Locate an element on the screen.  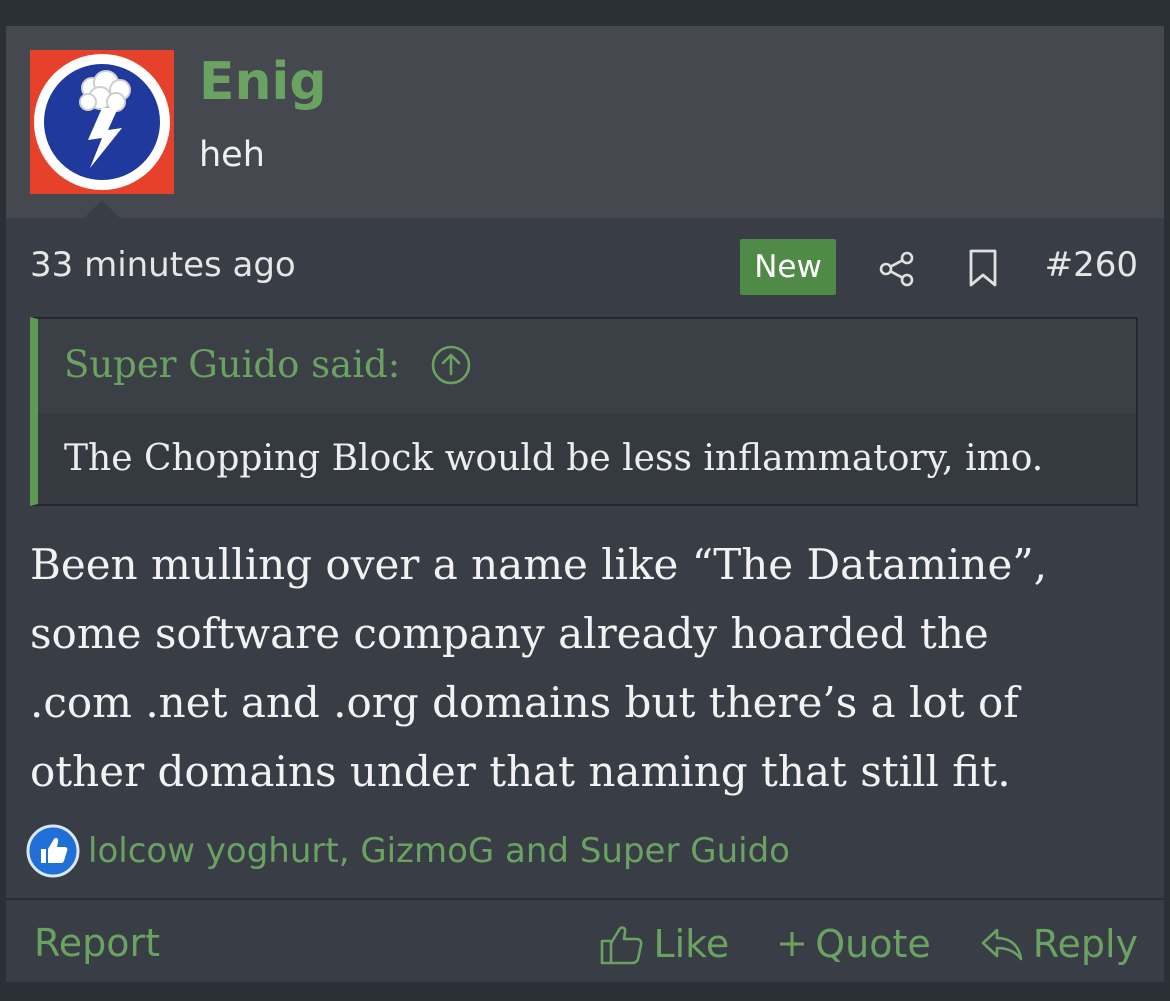
share-icon is located at coordinates (897, 269).